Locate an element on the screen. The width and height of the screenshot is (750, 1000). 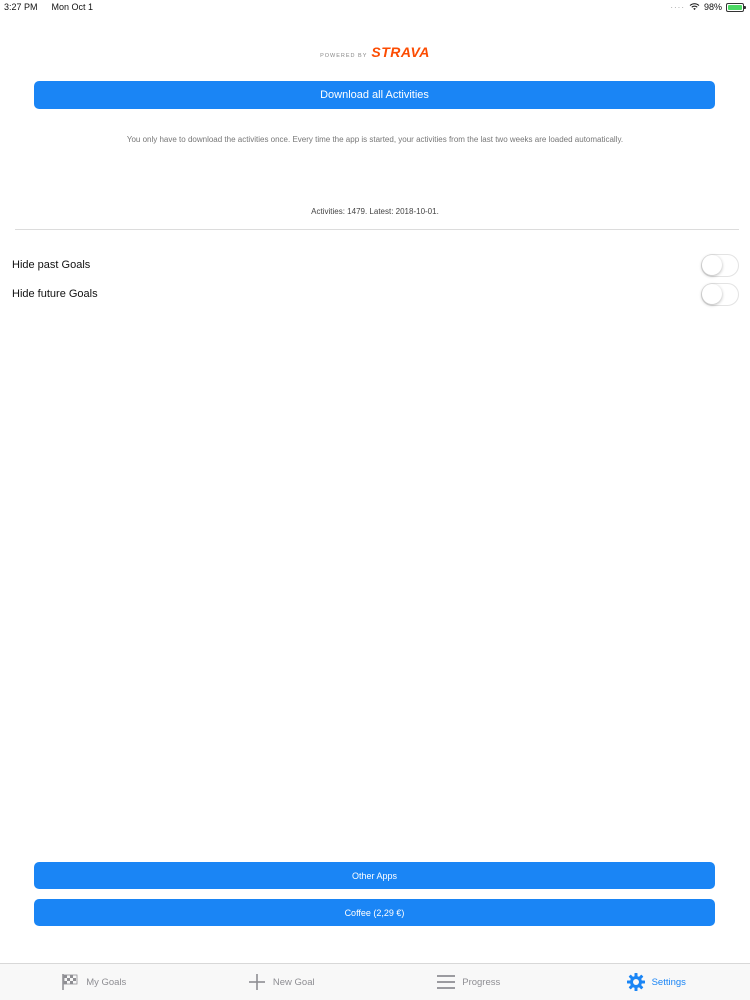
signal-dots-icon: ···· is located at coordinates (677, 7).